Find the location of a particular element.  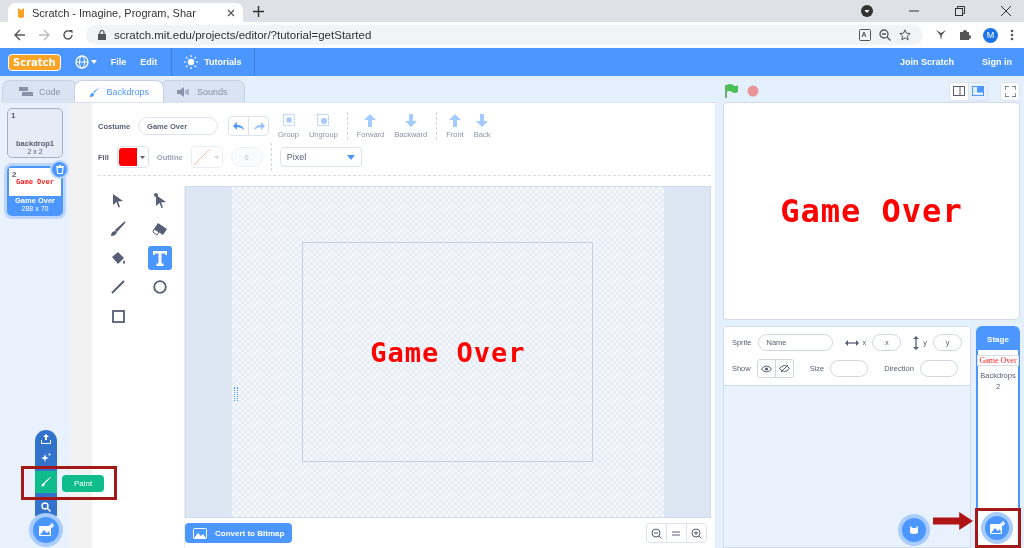

puzzle-icon is located at coordinates (965, 35).